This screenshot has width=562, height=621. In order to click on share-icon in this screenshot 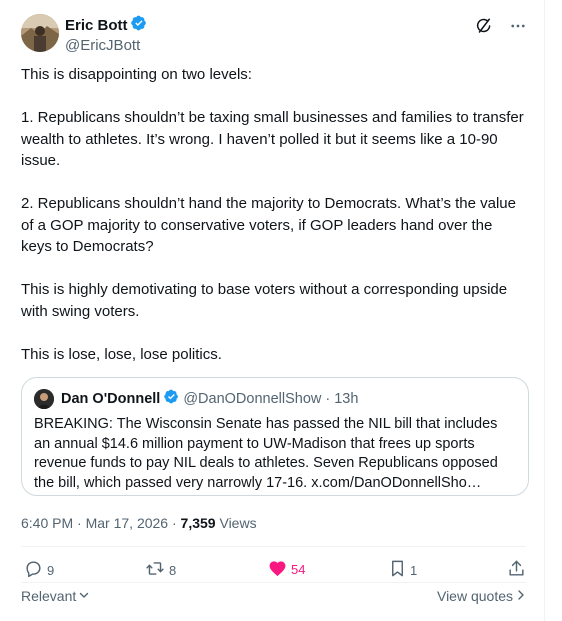, I will do `click(516, 570)`.